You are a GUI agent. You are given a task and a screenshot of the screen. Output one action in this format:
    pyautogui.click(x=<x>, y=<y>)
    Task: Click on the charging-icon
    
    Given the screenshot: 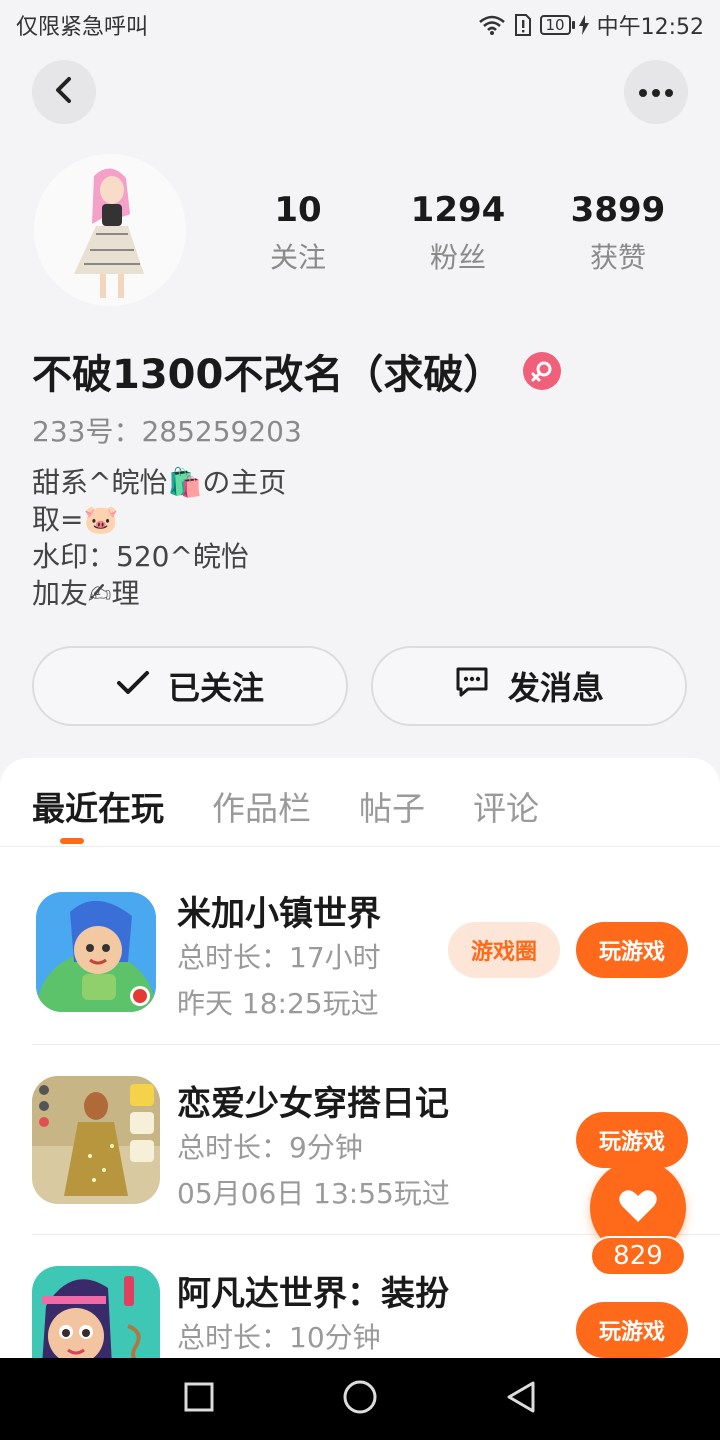 What is the action you would take?
    pyautogui.click(x=583, y=25)
    